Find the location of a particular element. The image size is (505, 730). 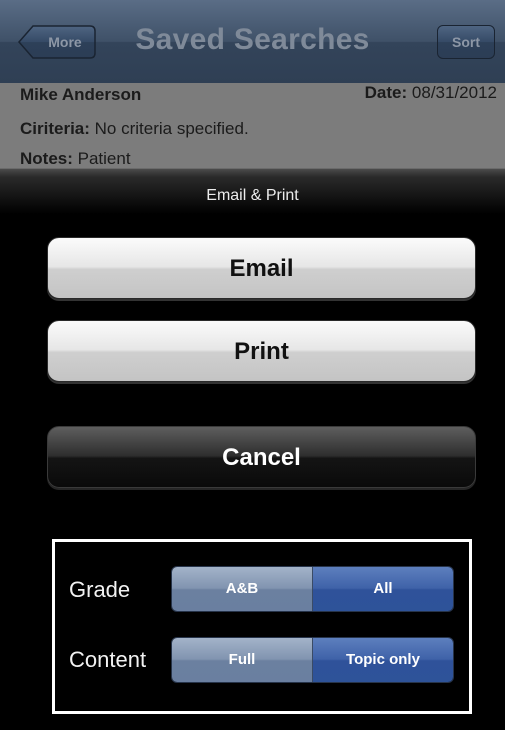

page-title: Saved Searches is located at coordinates (252, 39).